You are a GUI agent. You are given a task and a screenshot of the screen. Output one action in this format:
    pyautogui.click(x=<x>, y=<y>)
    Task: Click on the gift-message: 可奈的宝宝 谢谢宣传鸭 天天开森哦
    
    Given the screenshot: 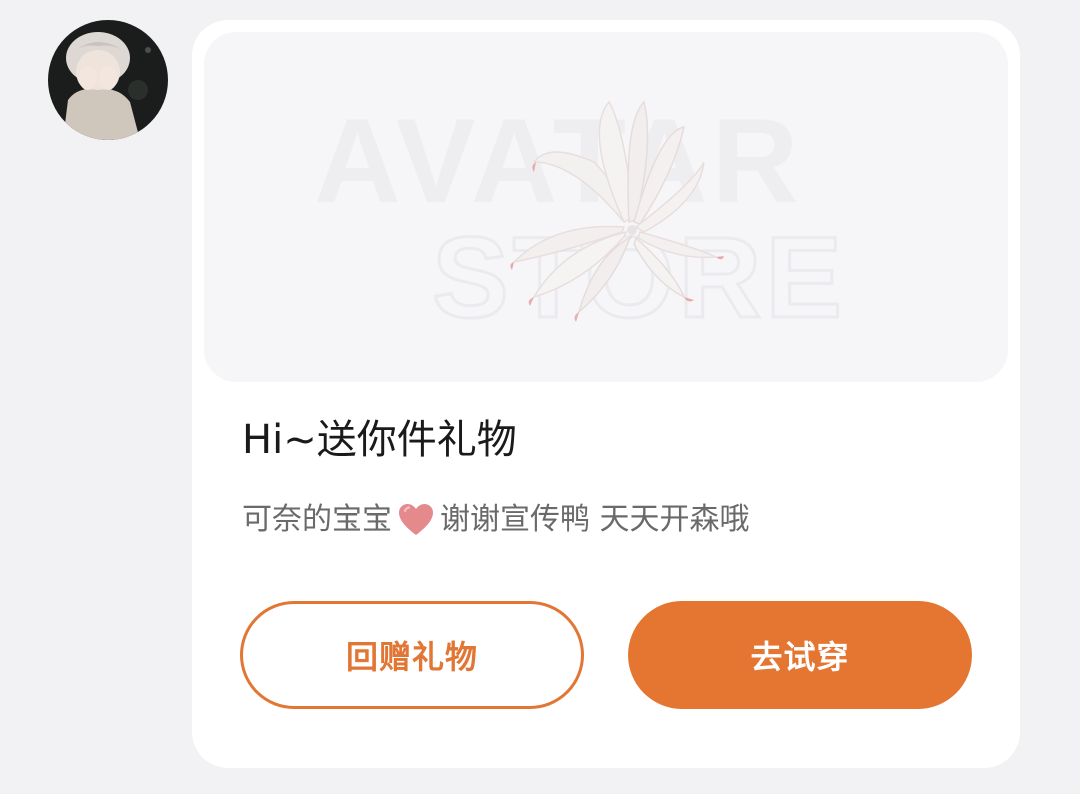 What is the action you would take?
    pyautogui.click(x=496, y=520)
    